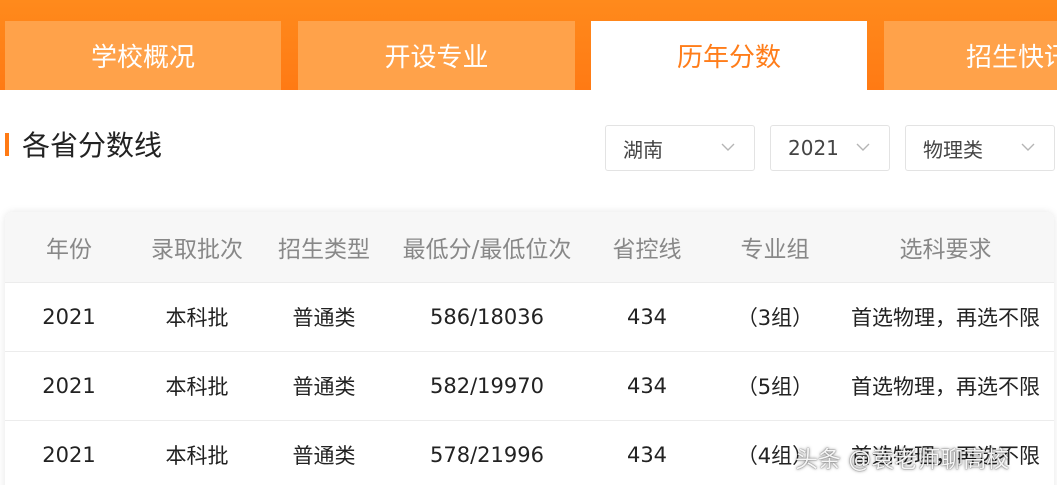 This screenshot has height=485, width=1057. I want to click on header-year: 年份, so click(69, 250).